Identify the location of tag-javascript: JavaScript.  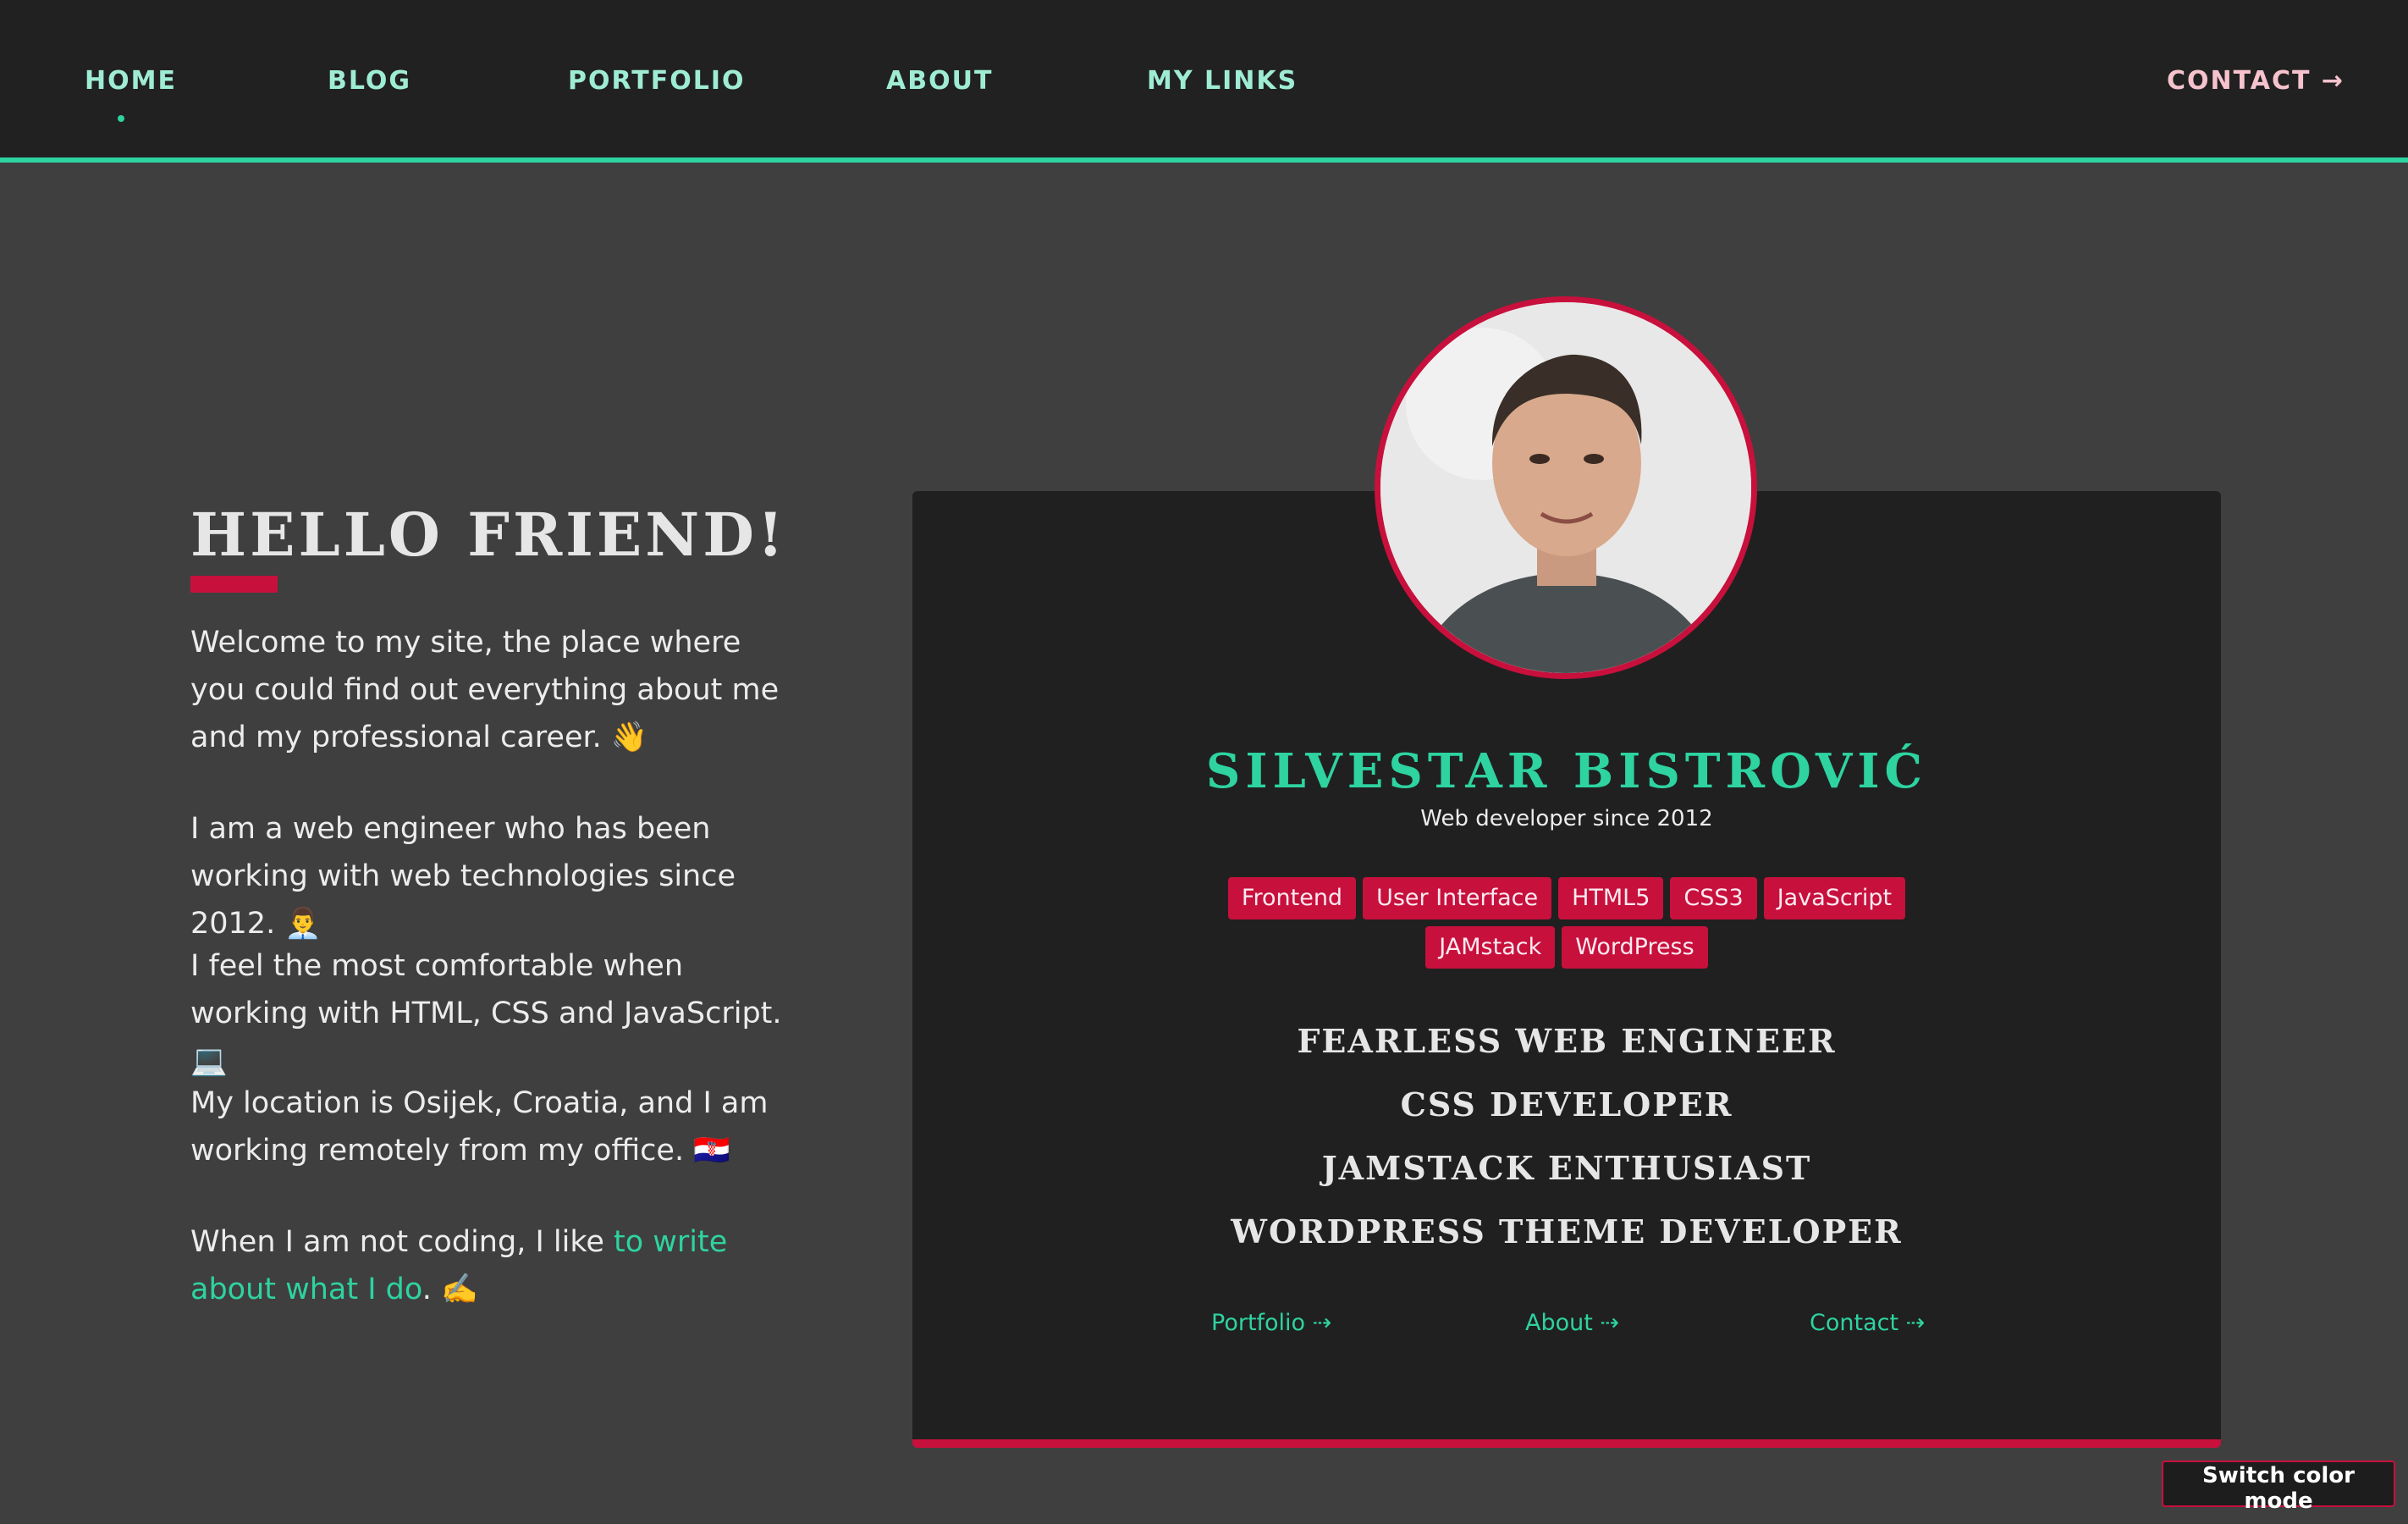
(1835, 898).